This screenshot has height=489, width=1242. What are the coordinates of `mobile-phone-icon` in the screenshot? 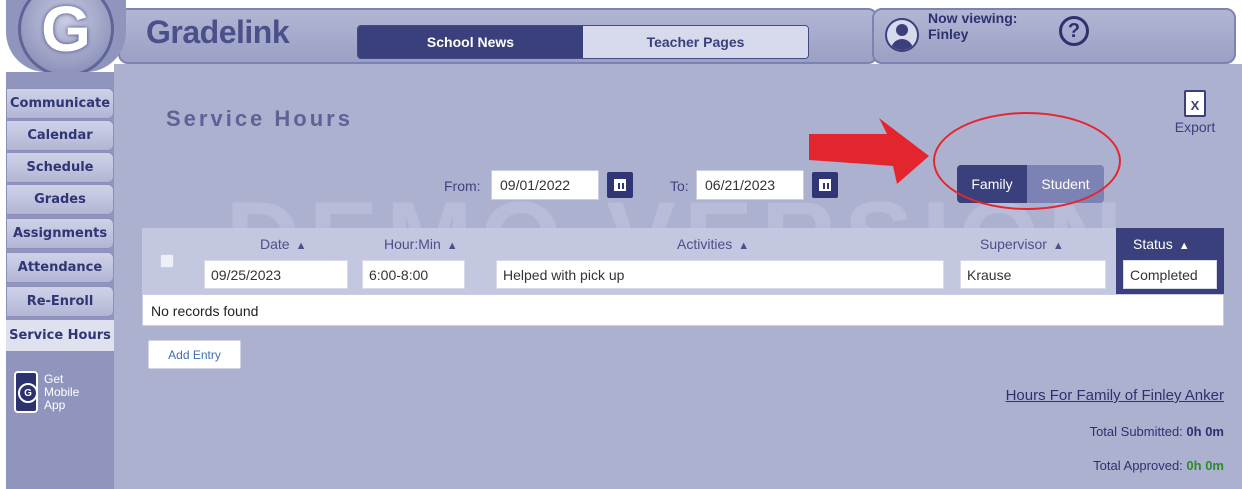 It's located at (26, 392).